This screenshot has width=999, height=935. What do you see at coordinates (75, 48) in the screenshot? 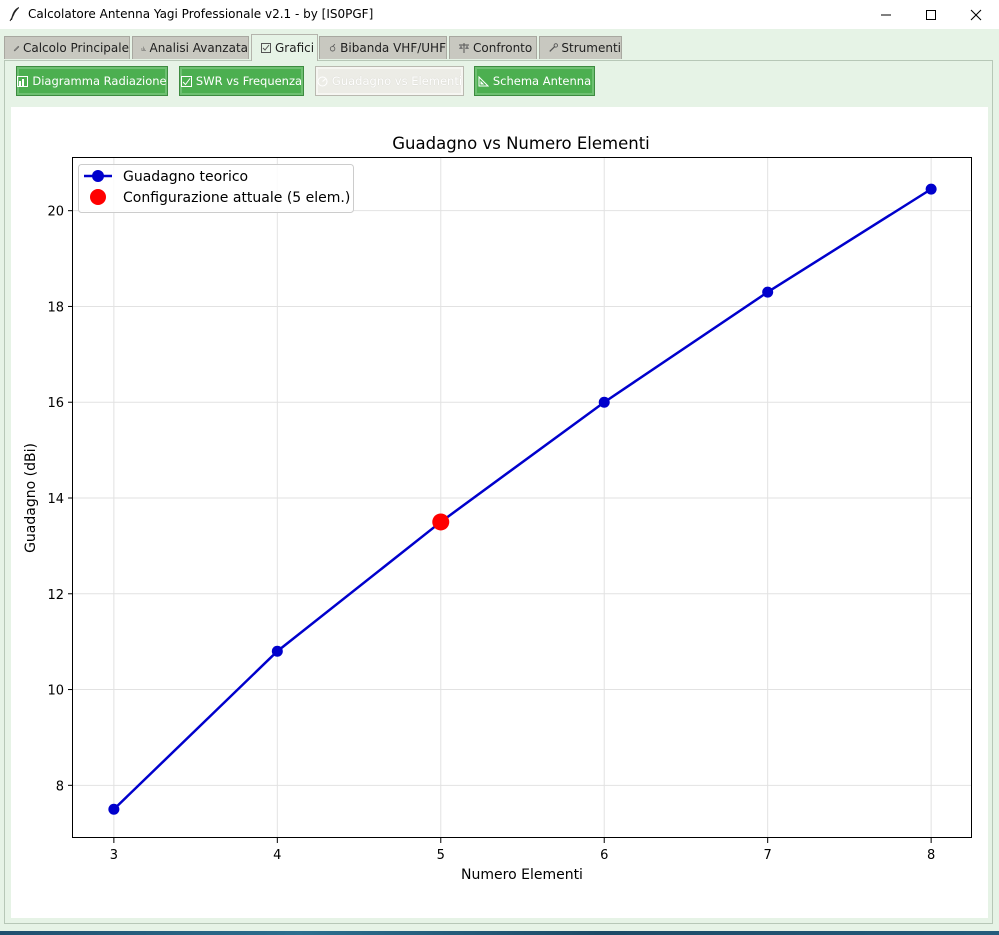
I see `tab-label: Calcolo Principale` at bounding box center [75, 48].